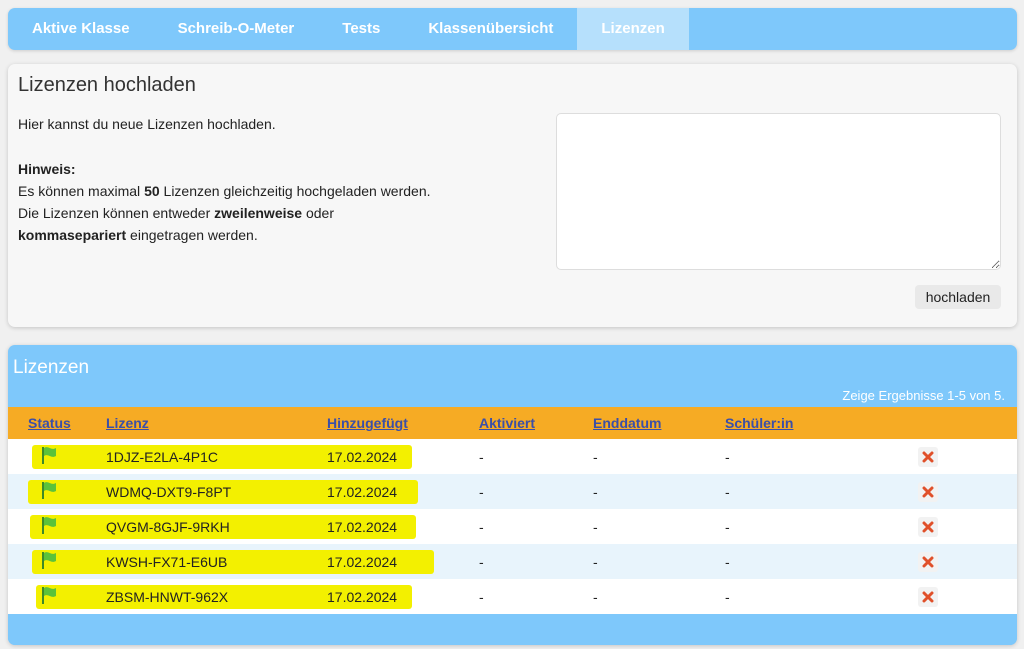  Describe the element at coordinates (167, 562) in the screenshot. I see `license-key: KWSH-FX71-E6UB` at that location.